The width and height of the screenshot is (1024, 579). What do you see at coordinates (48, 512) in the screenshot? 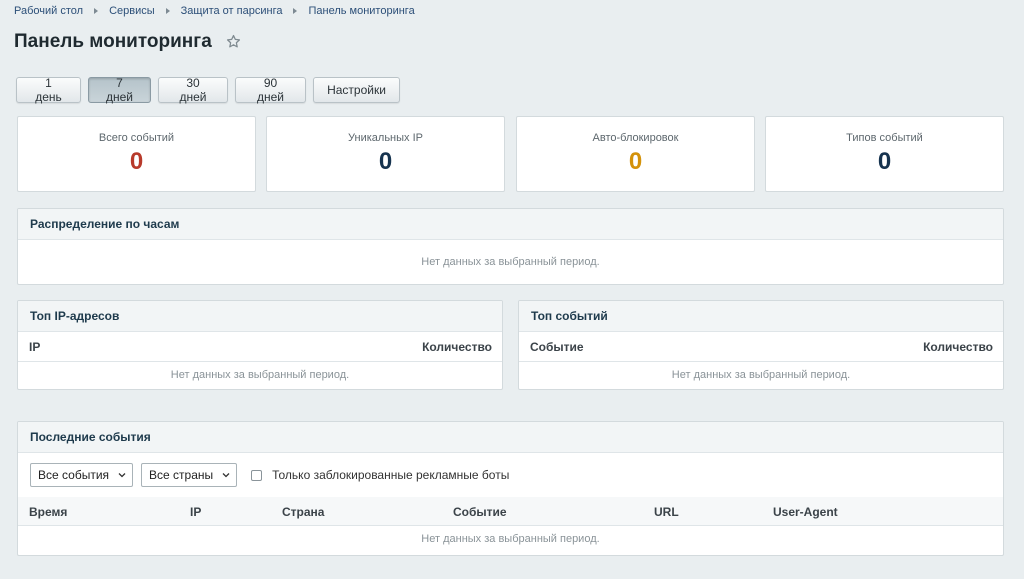
I see `column-header-time: Время` at bounding box center [48, 512].